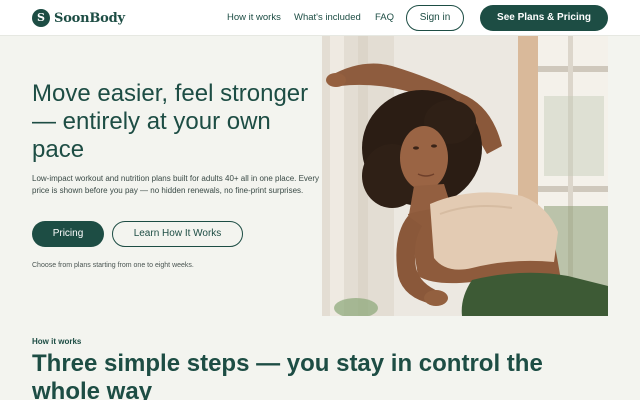 Image resolution: width=640 pixels, height=400 pixels. I want to click on pricing-button: Pricing, so click(68, 234).